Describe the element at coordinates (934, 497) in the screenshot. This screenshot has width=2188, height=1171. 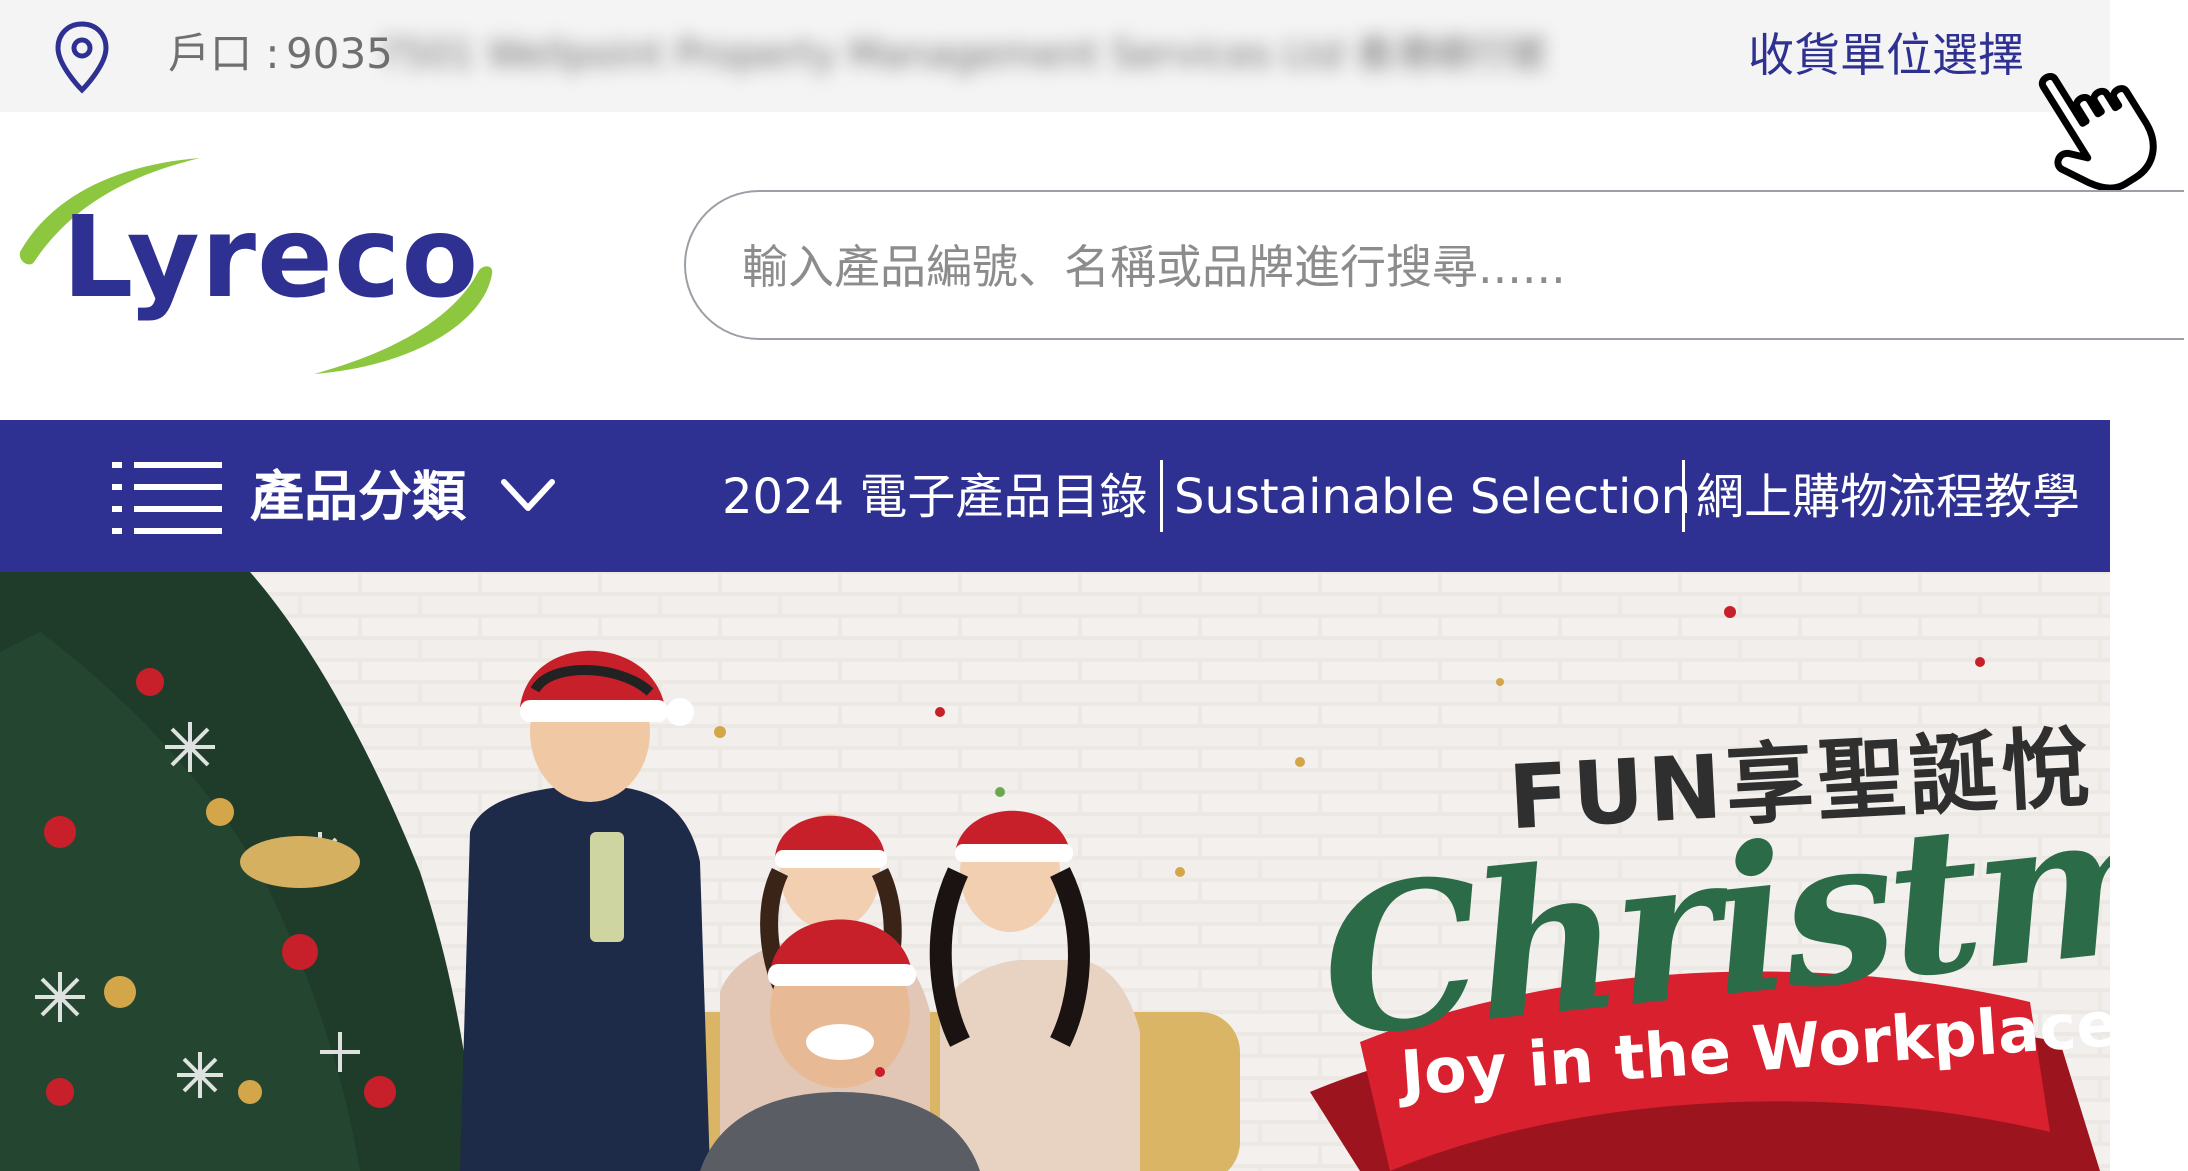
I see `nav-link-electronics-catalog: 2024 電子產品目錄` at that location.